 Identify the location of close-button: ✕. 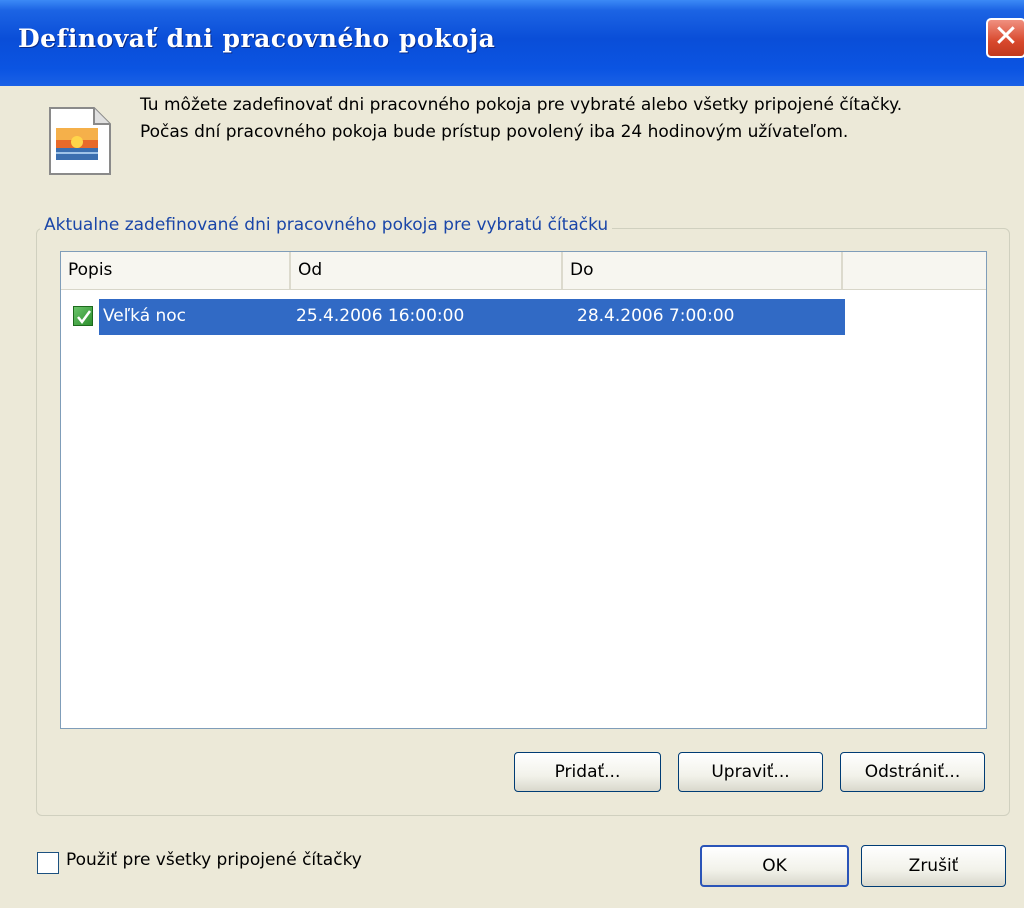
(1005, 38).